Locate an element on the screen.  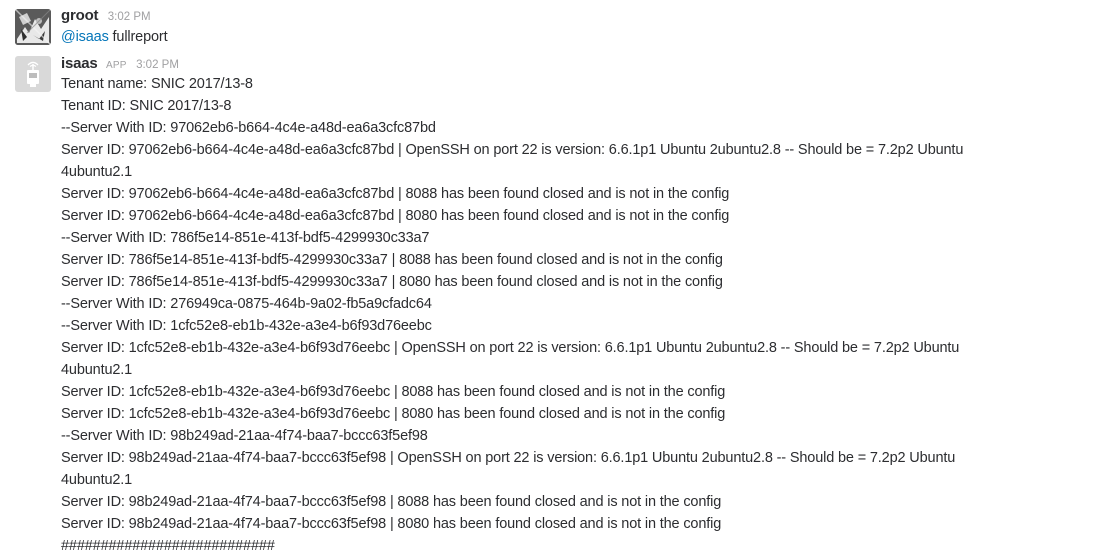
bot-icon is located at coordinates (33, 74).